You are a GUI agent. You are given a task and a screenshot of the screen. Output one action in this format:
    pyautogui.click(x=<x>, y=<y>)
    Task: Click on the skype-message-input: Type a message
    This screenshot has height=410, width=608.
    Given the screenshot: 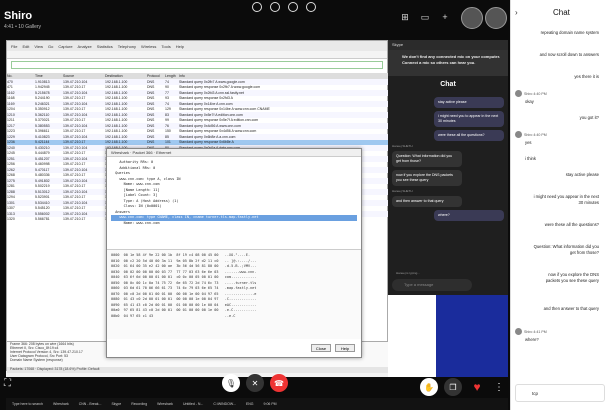 What is the action you would take?
    pyautogui.click(x=432, y=285)
    